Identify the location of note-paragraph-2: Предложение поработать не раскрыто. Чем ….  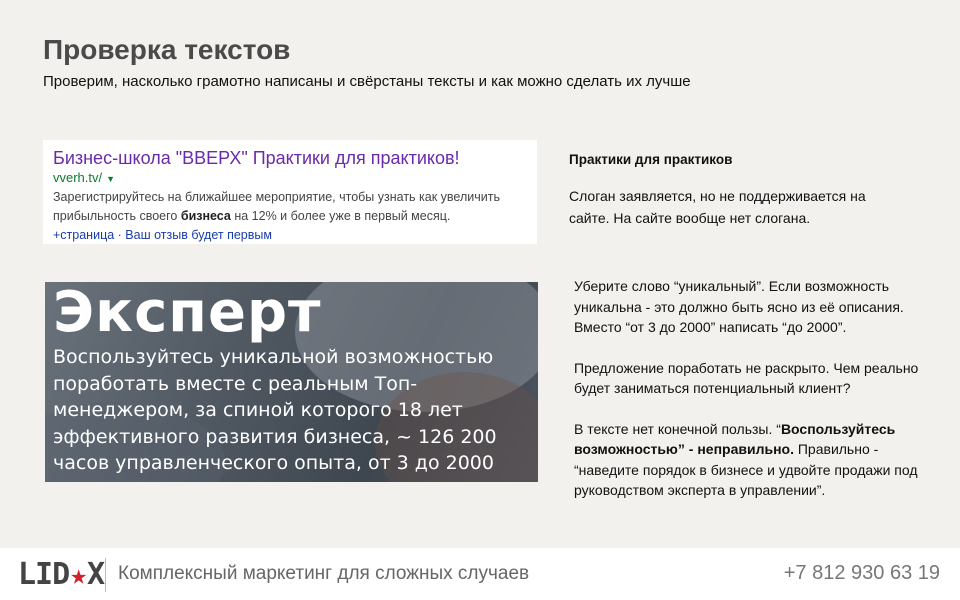
(746, 378).